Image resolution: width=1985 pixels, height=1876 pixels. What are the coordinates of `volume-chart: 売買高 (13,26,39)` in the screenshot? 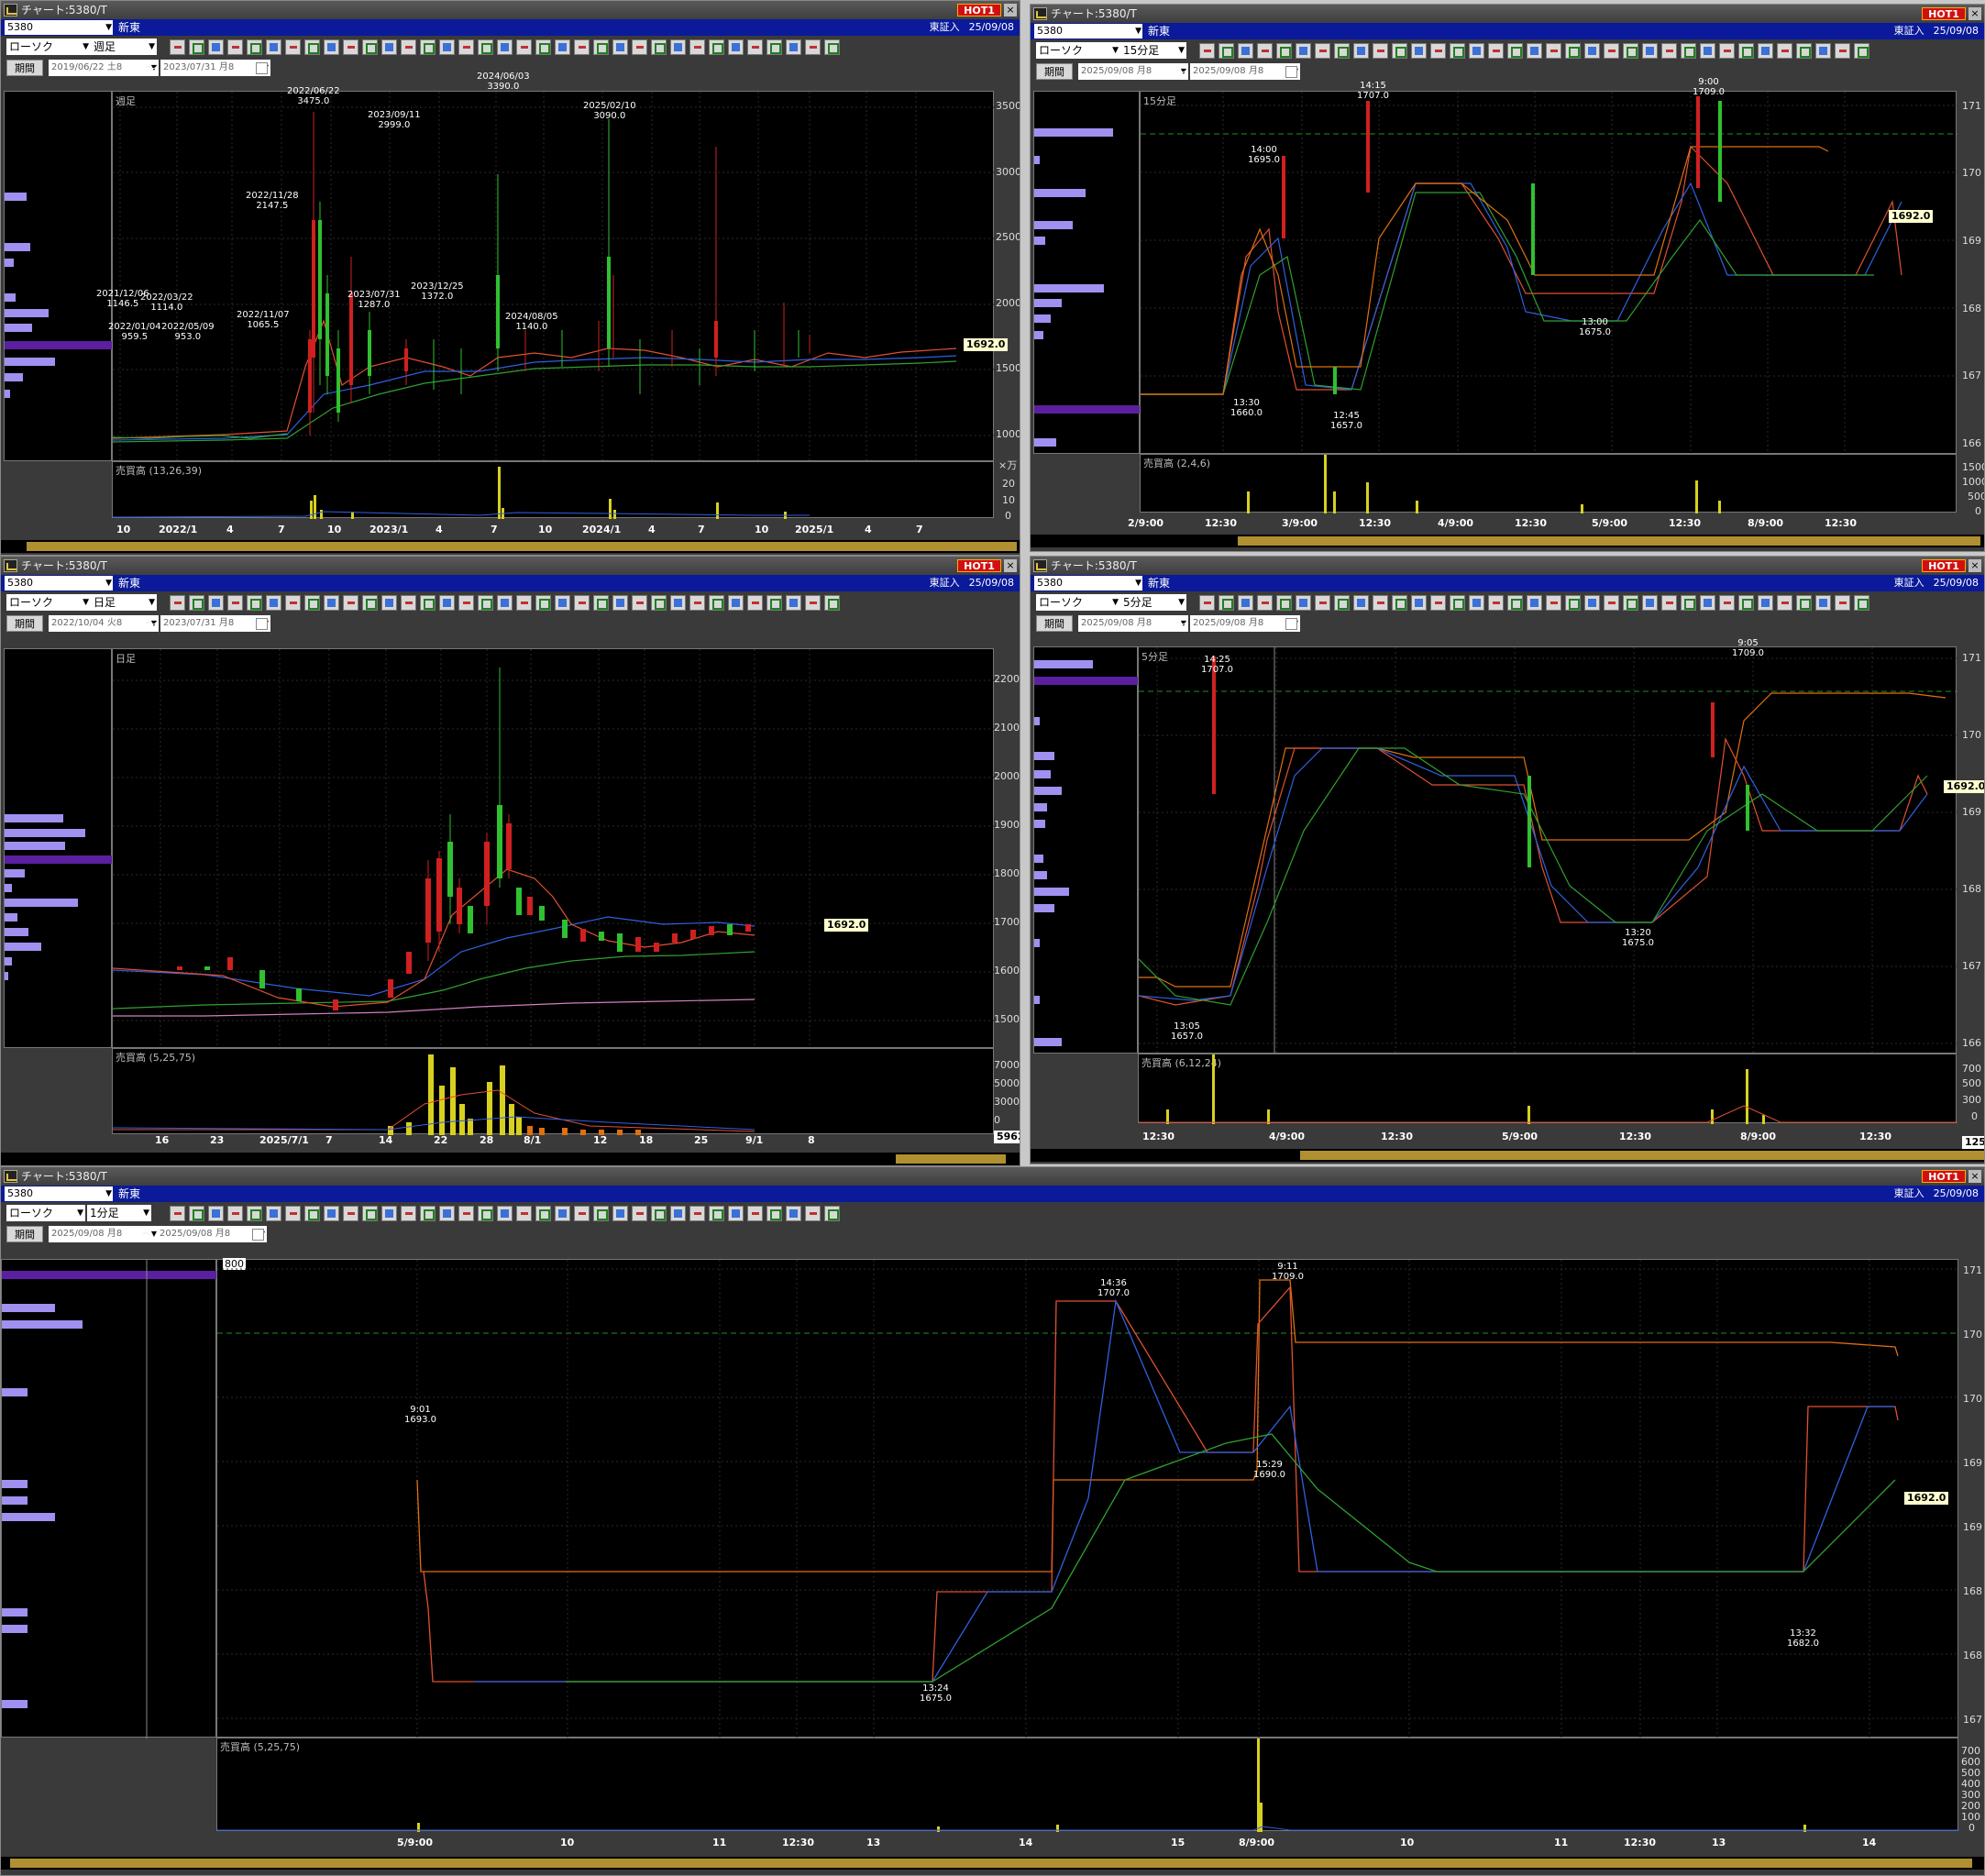 It's located at (553, 490).